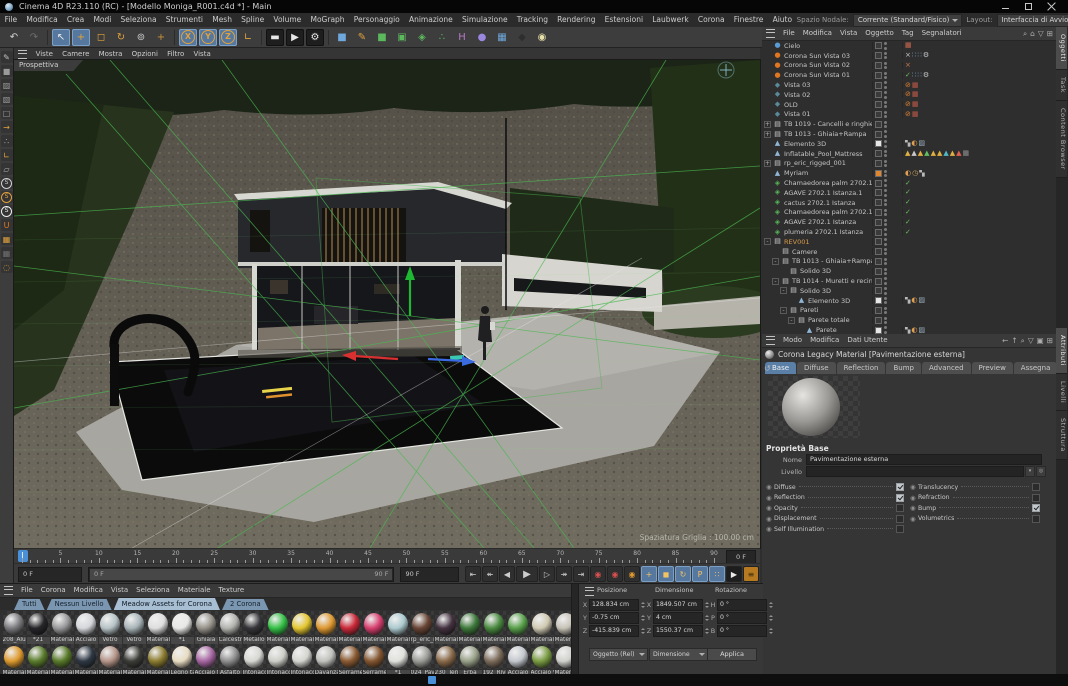  Describe the element at coordinates (624, 20) in the screenshot. I see `menu-estensioni: Estensioni` at that location.